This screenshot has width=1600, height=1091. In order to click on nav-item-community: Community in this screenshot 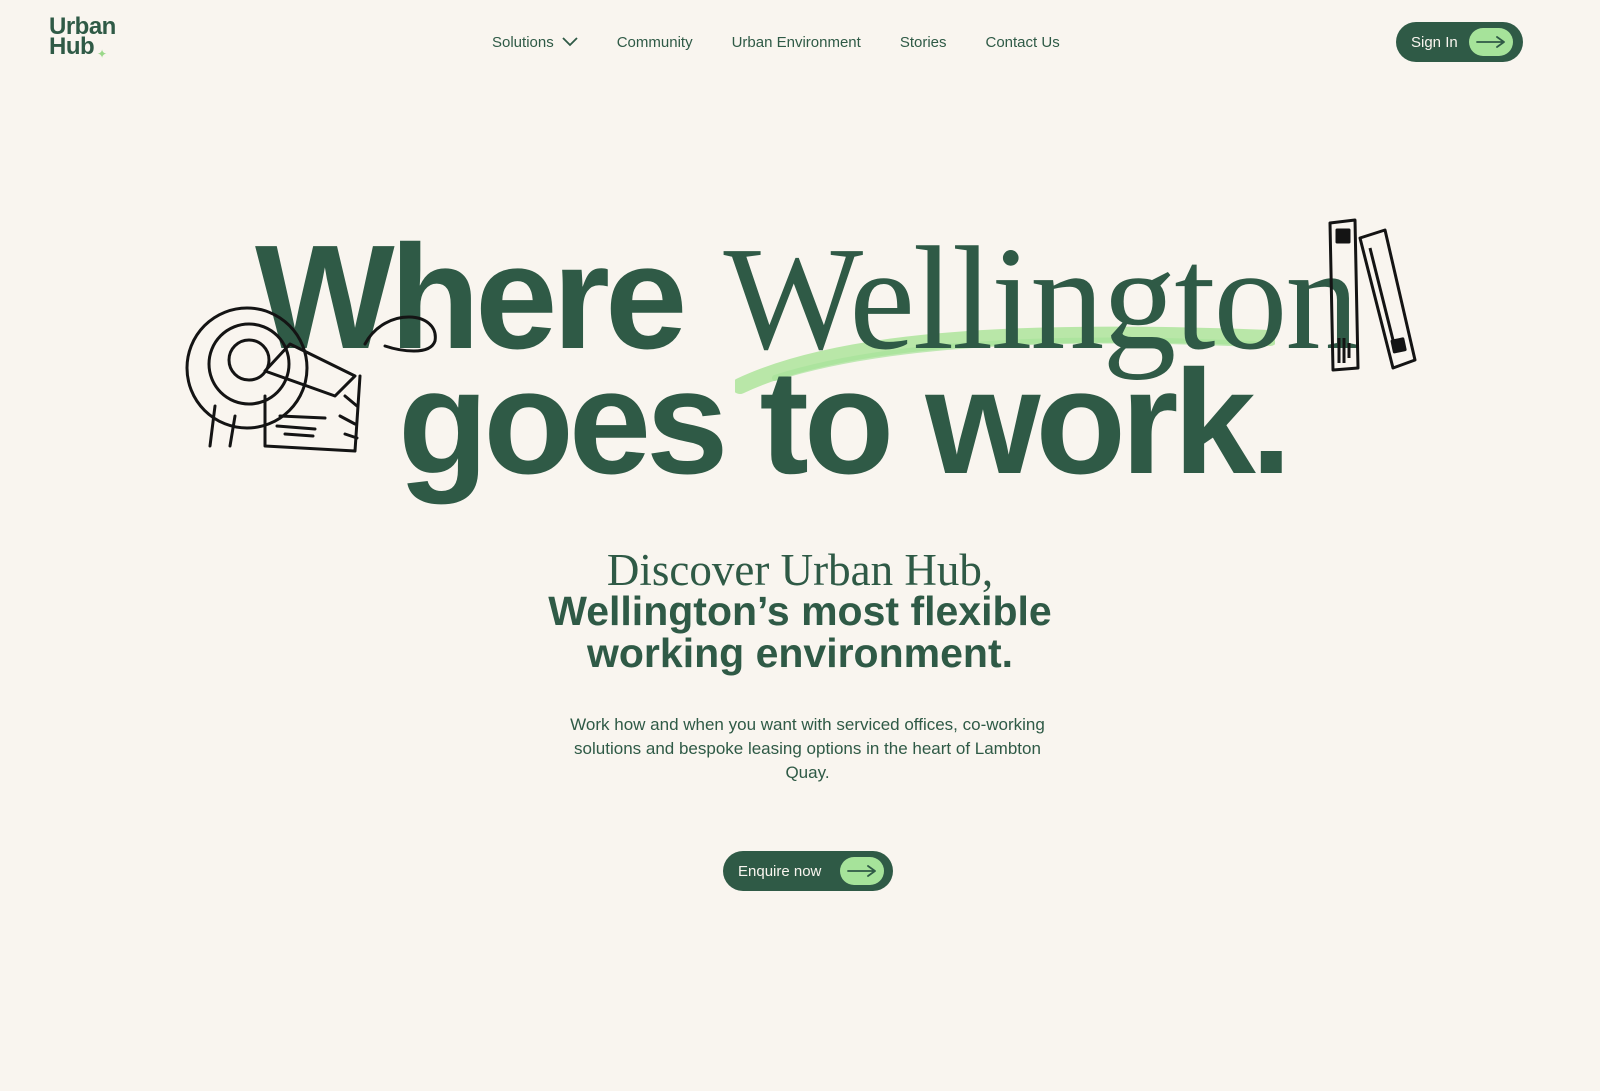, I will do `click(655, 42)`.